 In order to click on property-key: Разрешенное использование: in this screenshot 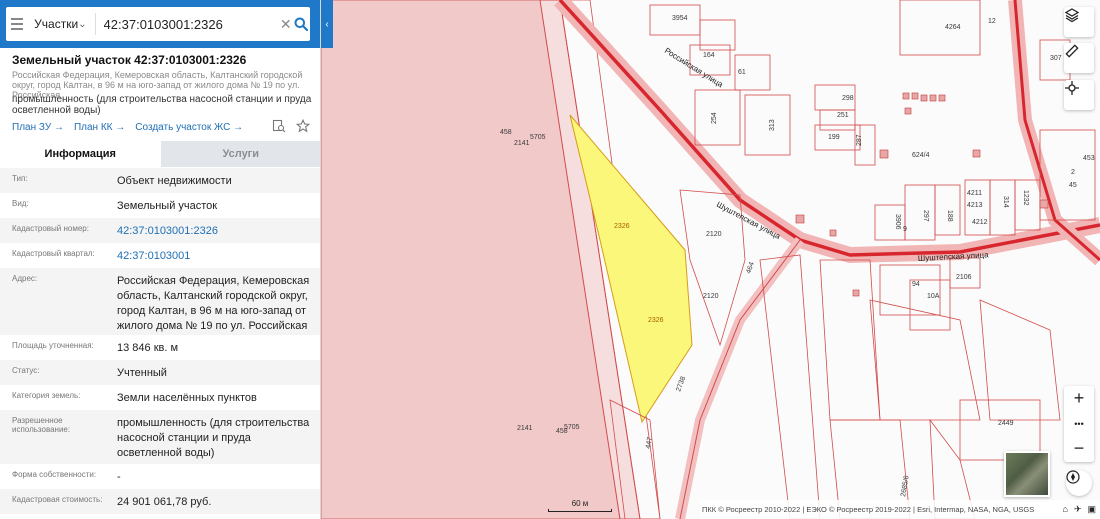, I will do `click(41, 425)`.